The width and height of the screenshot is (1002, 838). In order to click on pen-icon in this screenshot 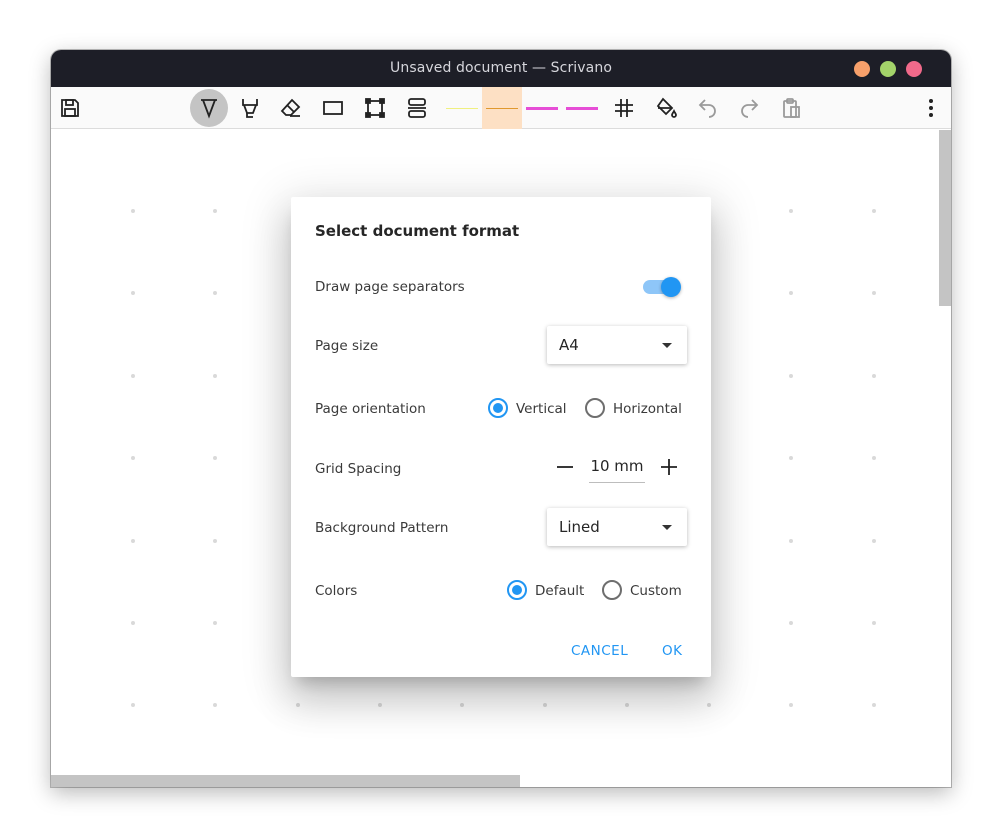, I will do `click(209, 109)`.